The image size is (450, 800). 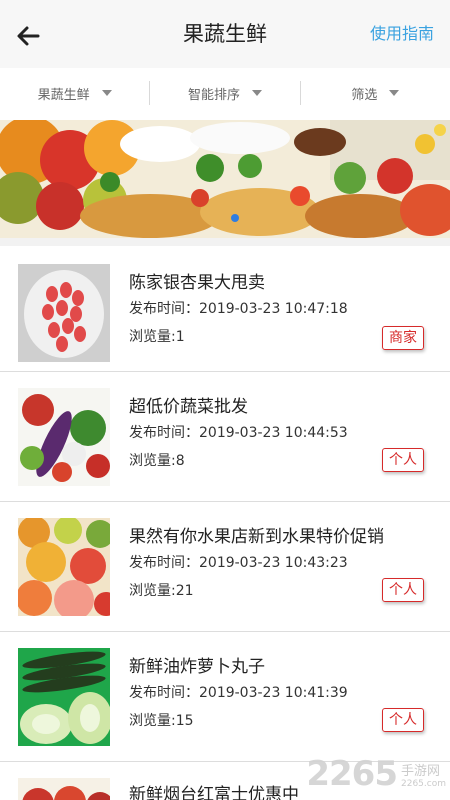 I want to click on watermark-url: 2265.com, so click(x=423, y=783).